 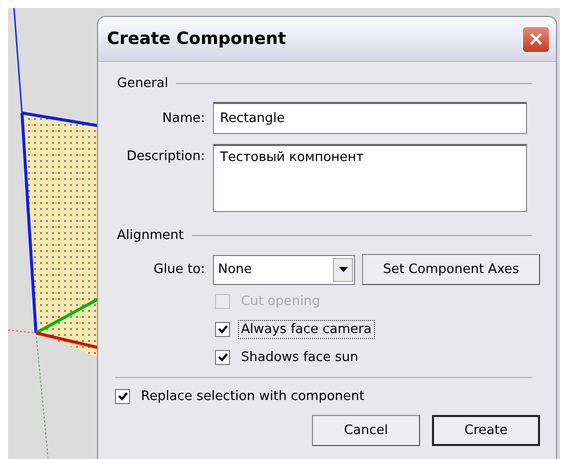 What do you see at coordinates (300, 358) in the screenshot?
I see `checkbox-label: Shadows face sun` at bounding box center [300, 358].